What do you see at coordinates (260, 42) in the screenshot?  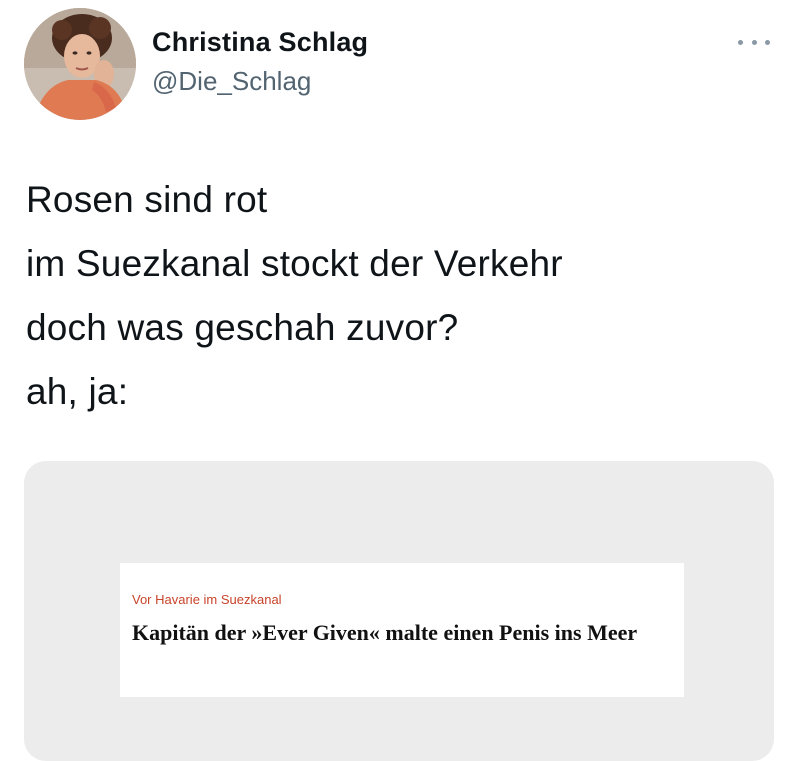 I see `display-name: Christina Schlag` at bounding box center [260, 42].